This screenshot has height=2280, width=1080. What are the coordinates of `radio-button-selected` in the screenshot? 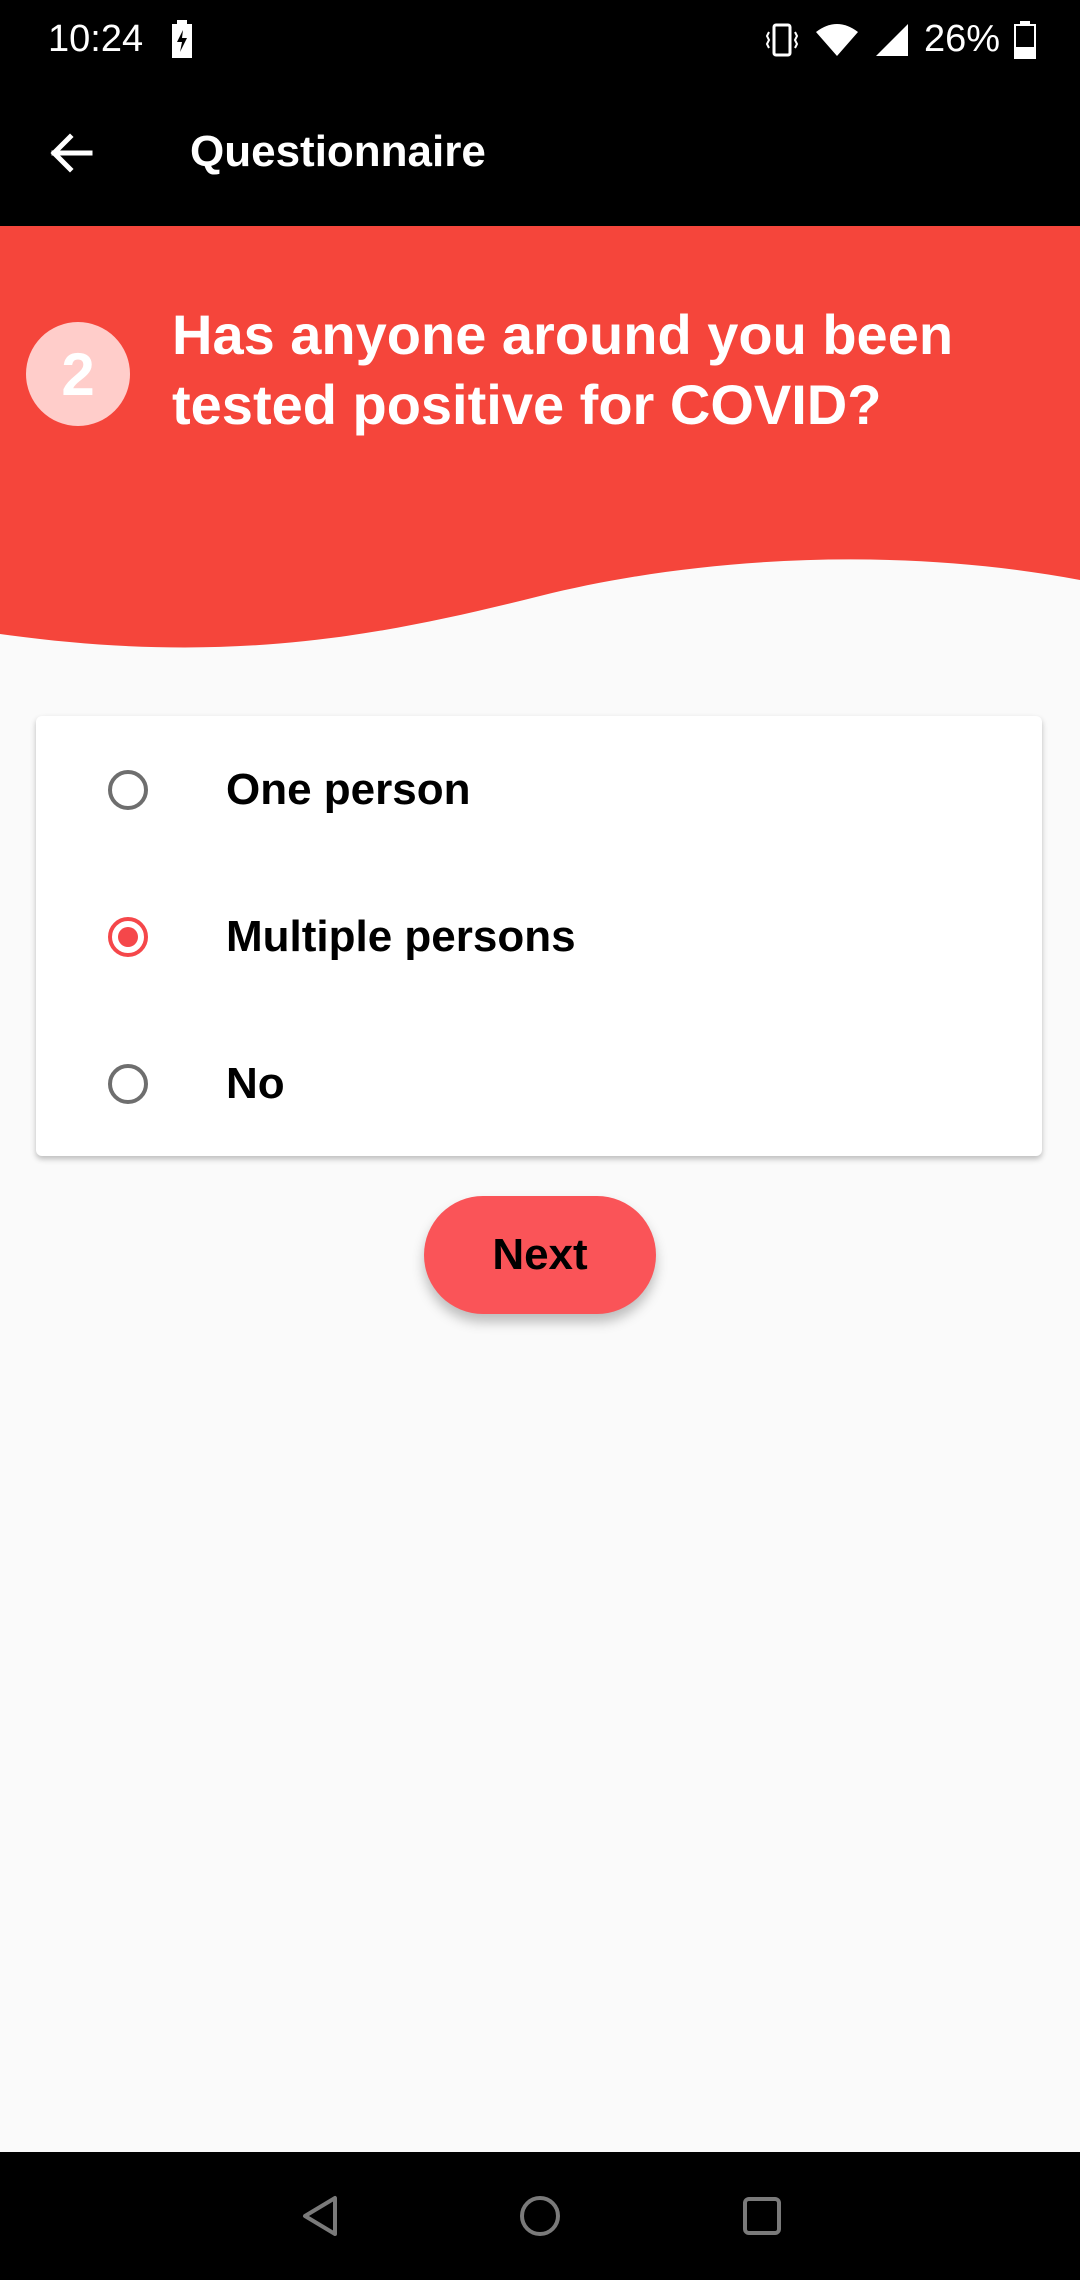 It's located at (128, 936).